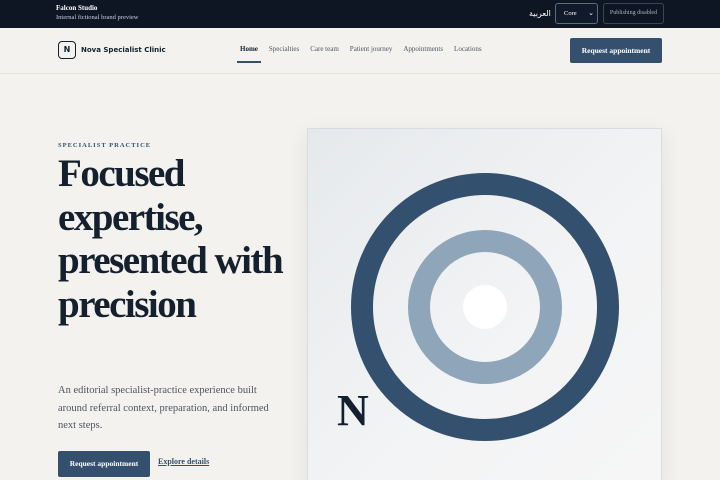 The width and height of the screenshot is (720, 480). Describe the element at coordinates (468, 49) in the screenshot. I see `nav-link-locations: Locations` at that location.